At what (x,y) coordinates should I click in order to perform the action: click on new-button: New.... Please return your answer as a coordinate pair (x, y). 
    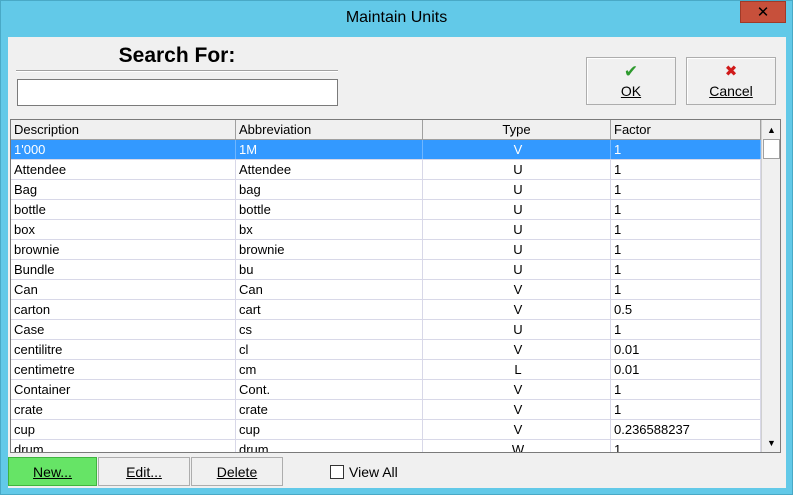
    Looking at the image, I should click on (52, 471).